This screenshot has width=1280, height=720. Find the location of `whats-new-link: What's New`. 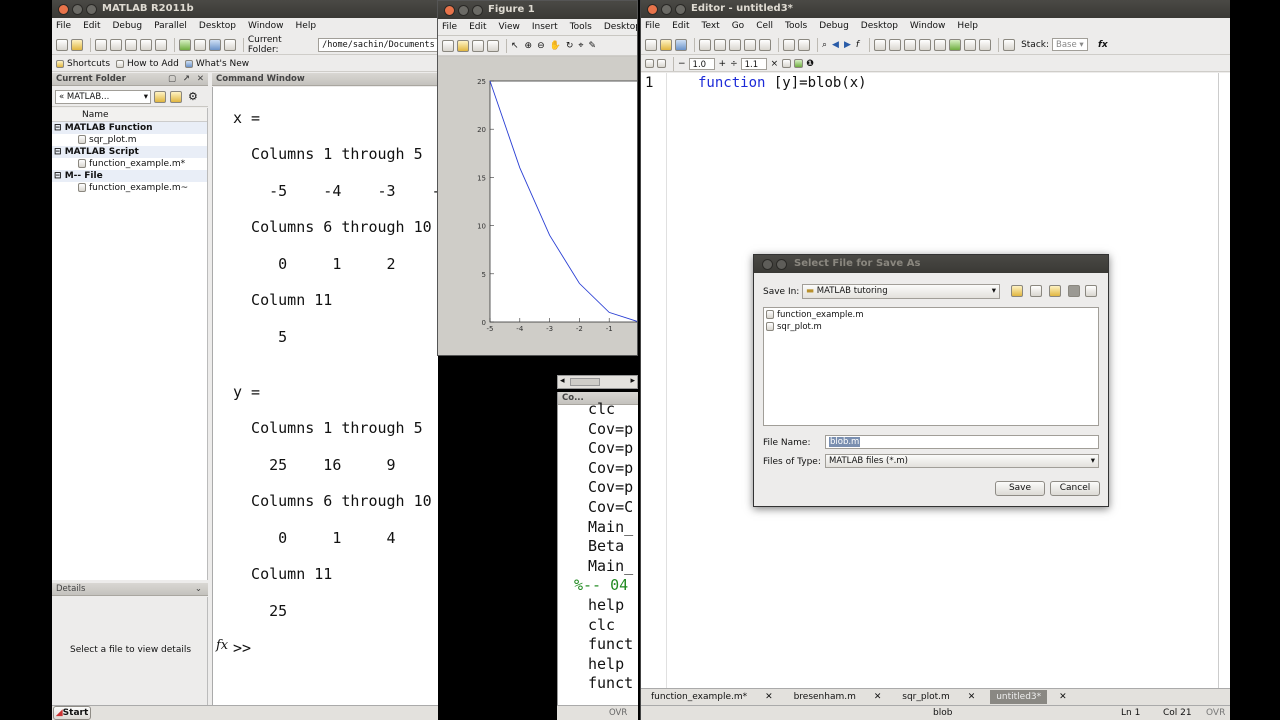

whats-new-link: What's New is located at coordinates (222, 64).